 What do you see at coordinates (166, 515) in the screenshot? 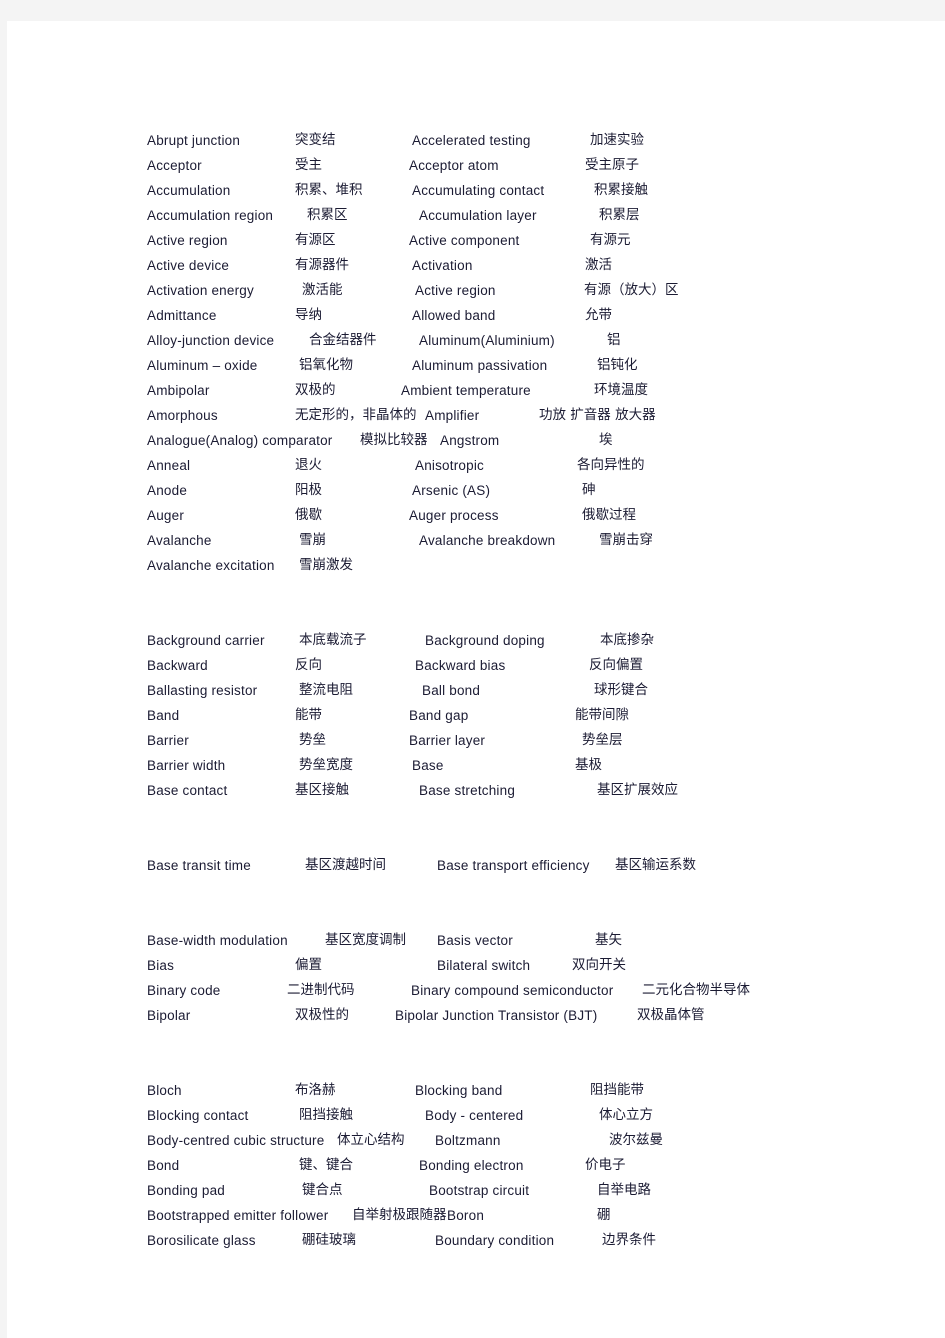
I see `term-english: Auger` at bounding box center [166, 515].